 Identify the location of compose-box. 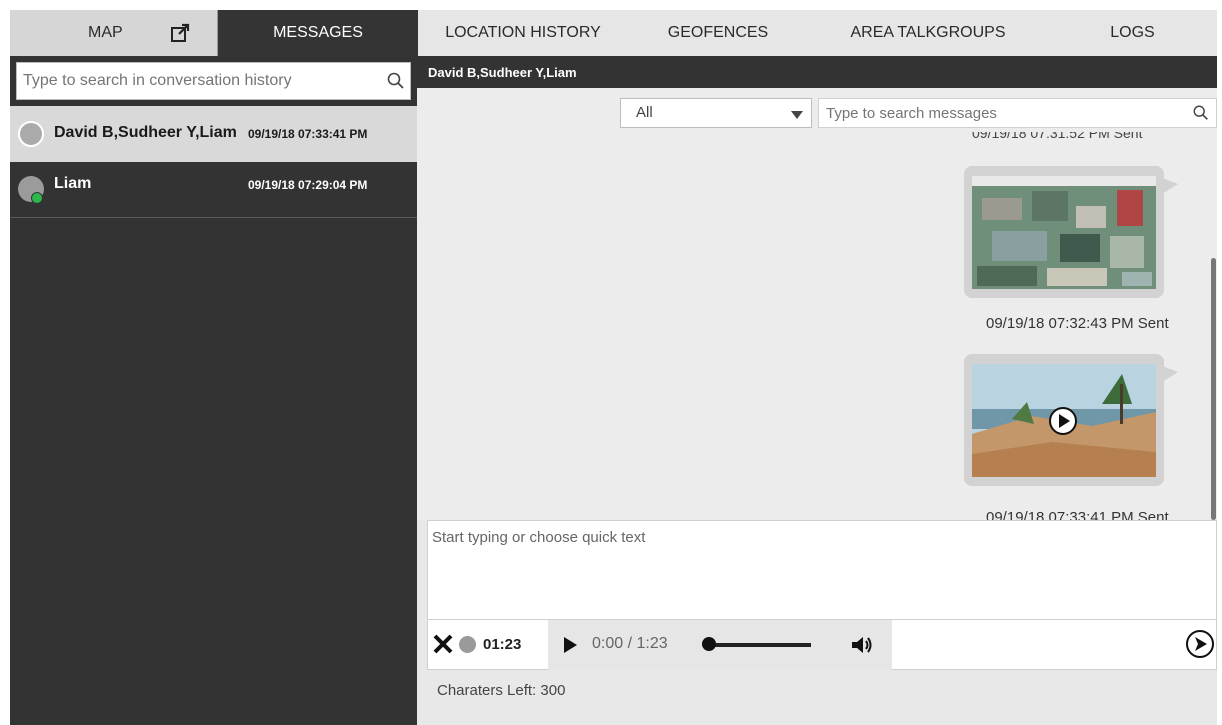
(822, 570).